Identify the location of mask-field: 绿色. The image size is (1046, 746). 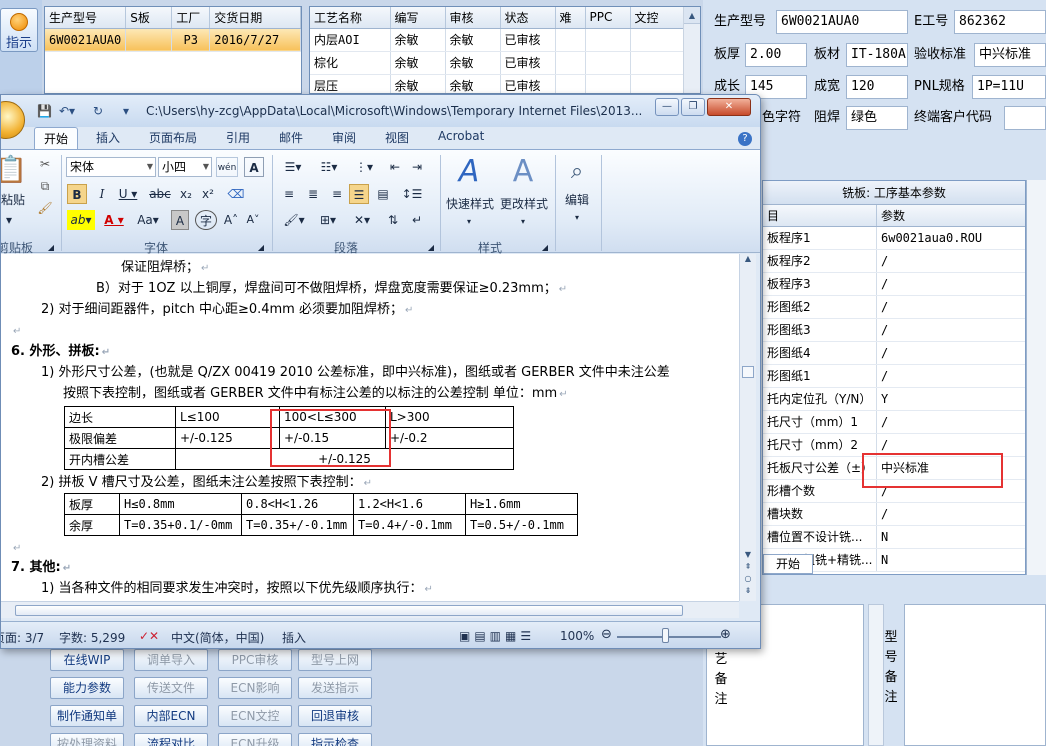
(877, 118).